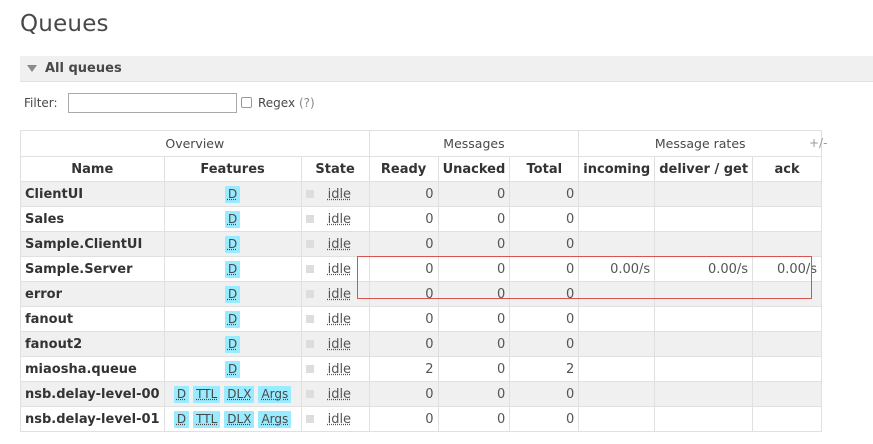 This screenshot has width=873, height=444. Describe the element at coordinates (544, 369) in the screenshot. I see `total-count: 2` at that location.